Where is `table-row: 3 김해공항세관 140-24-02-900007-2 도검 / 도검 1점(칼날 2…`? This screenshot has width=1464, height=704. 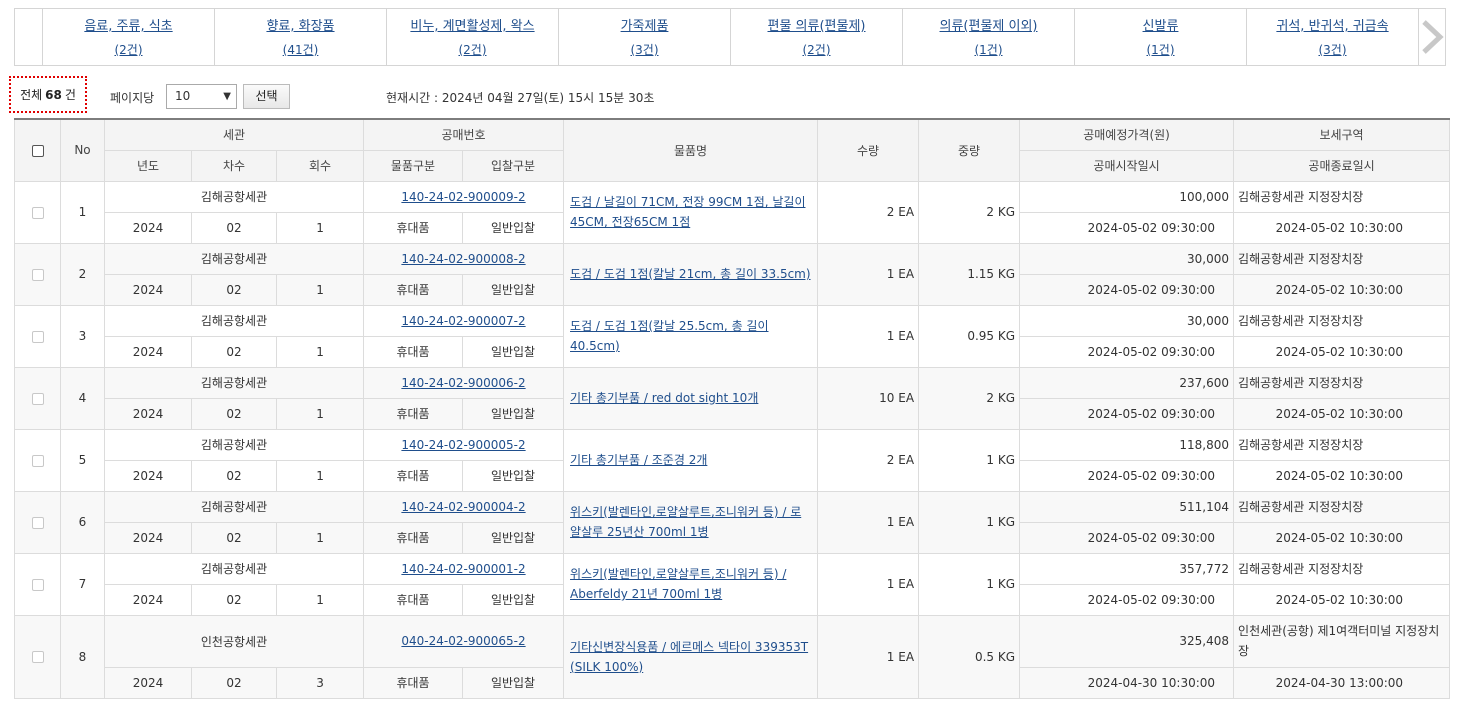
table-row: 3 김해공항세관 140-24-02-900007-2 도검 / 도검 1점(칼날 2… is located at coordinates (732, 336).